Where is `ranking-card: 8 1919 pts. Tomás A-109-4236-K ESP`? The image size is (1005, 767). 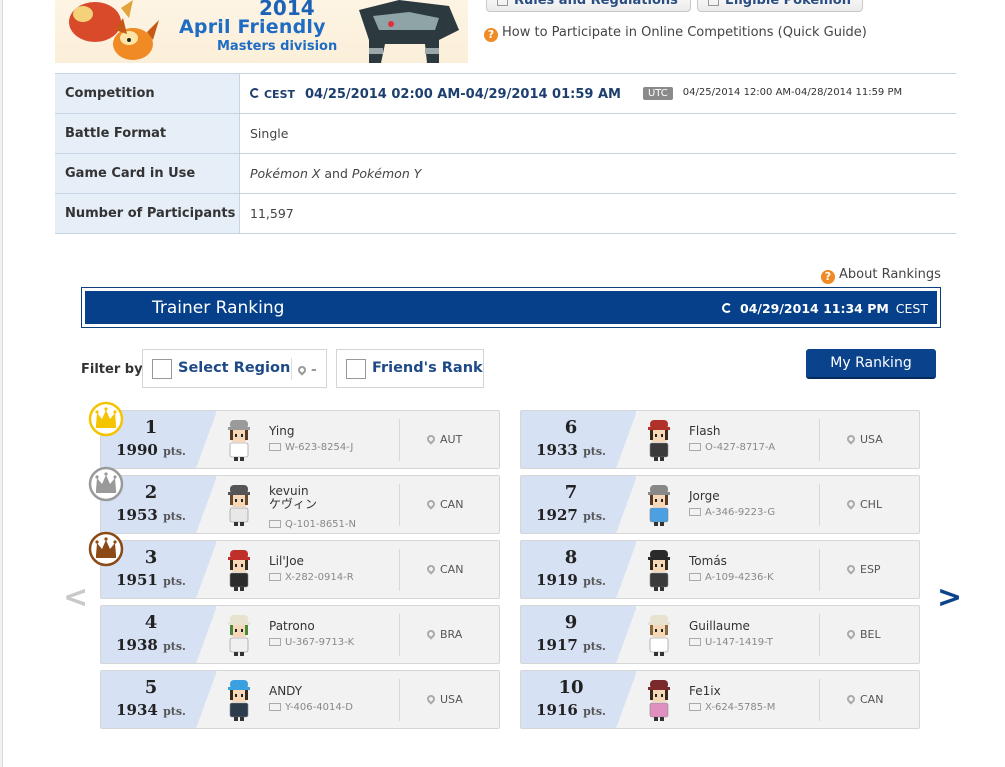
ranking-card: 8 1919 pts. Tomás A-109-4236-K ESP is located at coordinates (720, 569).